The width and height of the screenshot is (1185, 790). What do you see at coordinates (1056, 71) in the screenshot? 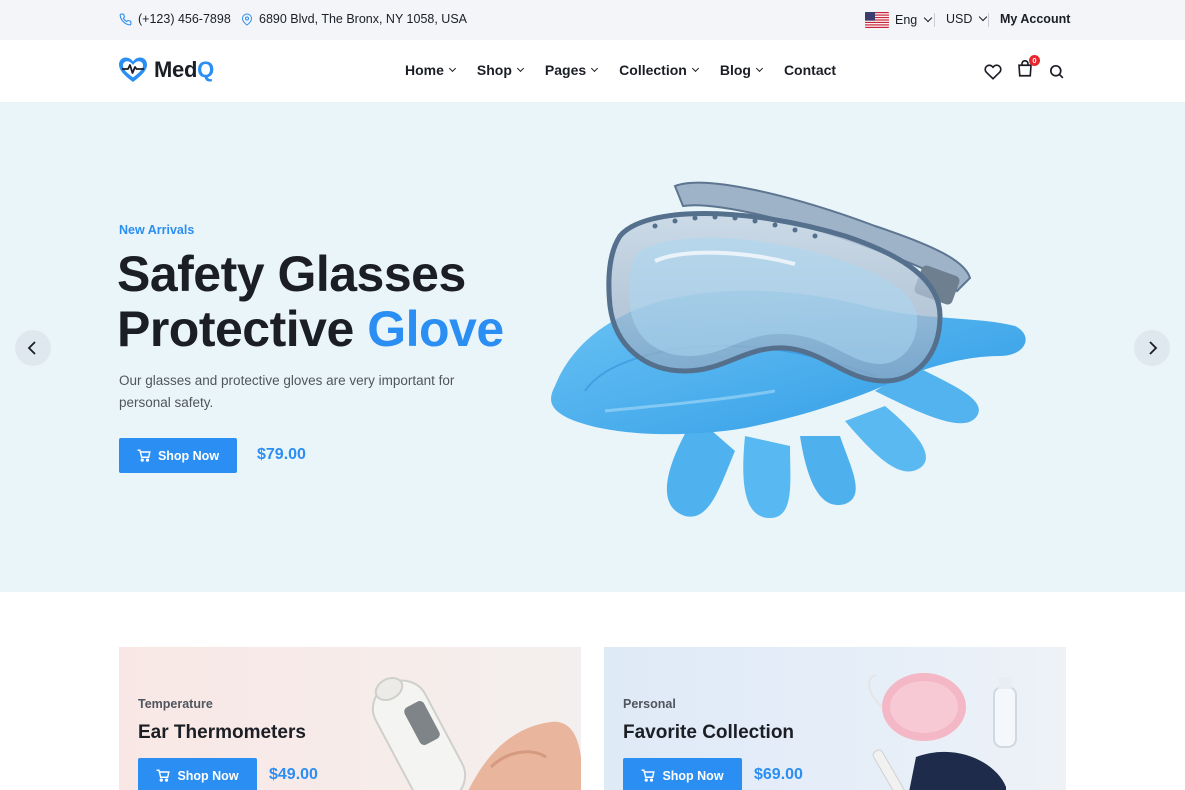
I see `search-icon` at bounding box center [1056, 71].